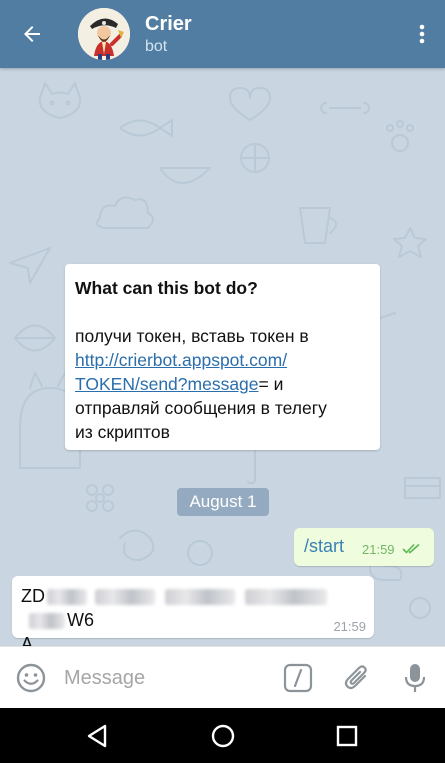  Describe the element at coordinates (271, 384) in the screenshot. I see `bot-info-text-after: = и` at that location.